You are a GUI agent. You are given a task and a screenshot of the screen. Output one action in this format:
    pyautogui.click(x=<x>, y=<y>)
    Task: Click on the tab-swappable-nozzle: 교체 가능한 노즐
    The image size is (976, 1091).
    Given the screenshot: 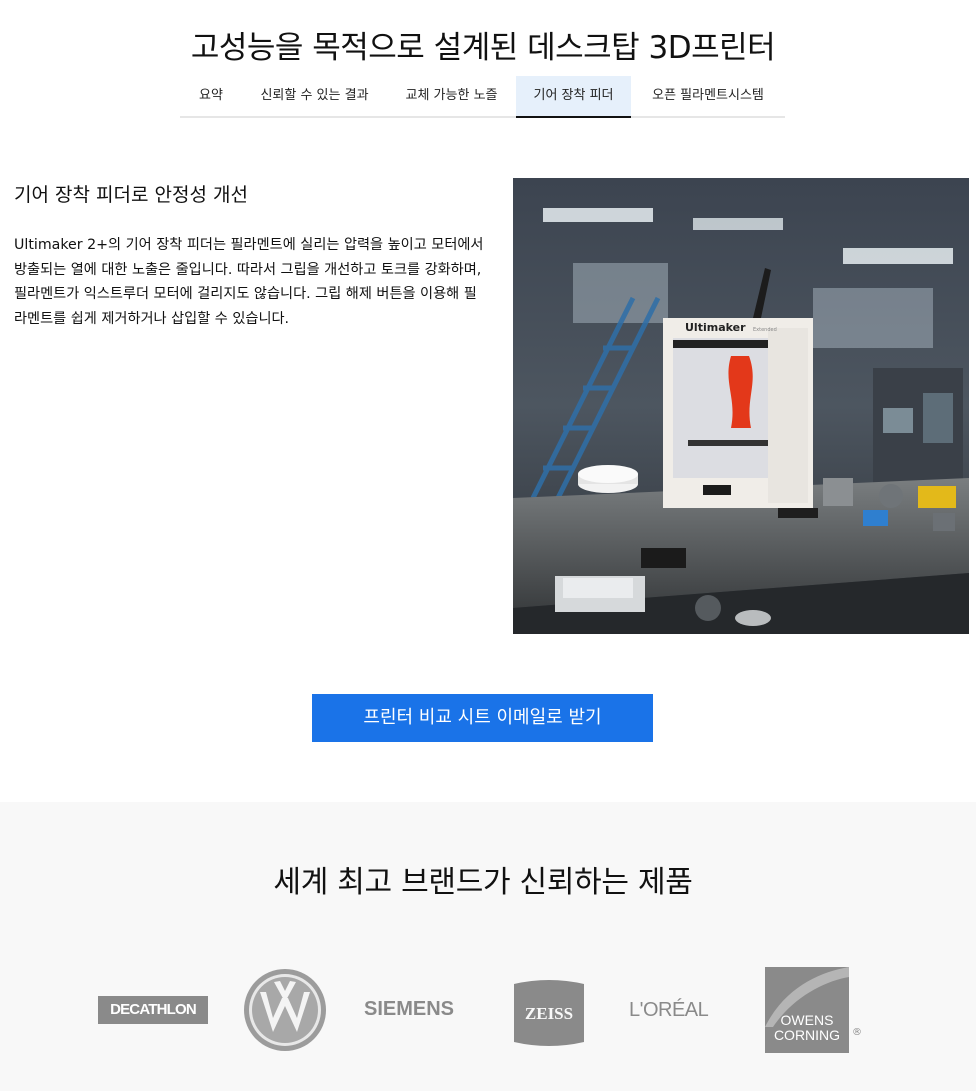 What is the action you would take?
    pyautogui.click(x=451, y=96)
    